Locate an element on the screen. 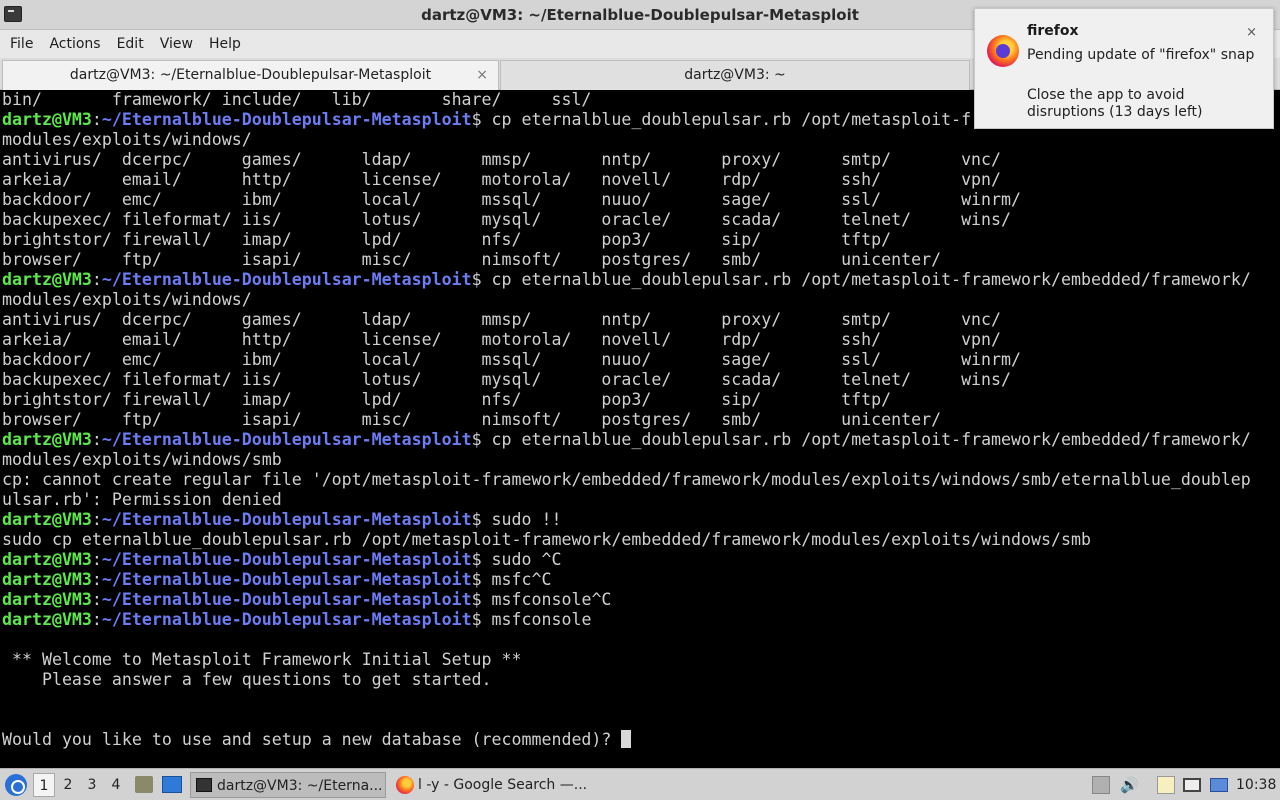 Image resolution: width=1280 pixels, height=800 pixels. command-text: $ msfc^C is located at coordinates (511, 579).